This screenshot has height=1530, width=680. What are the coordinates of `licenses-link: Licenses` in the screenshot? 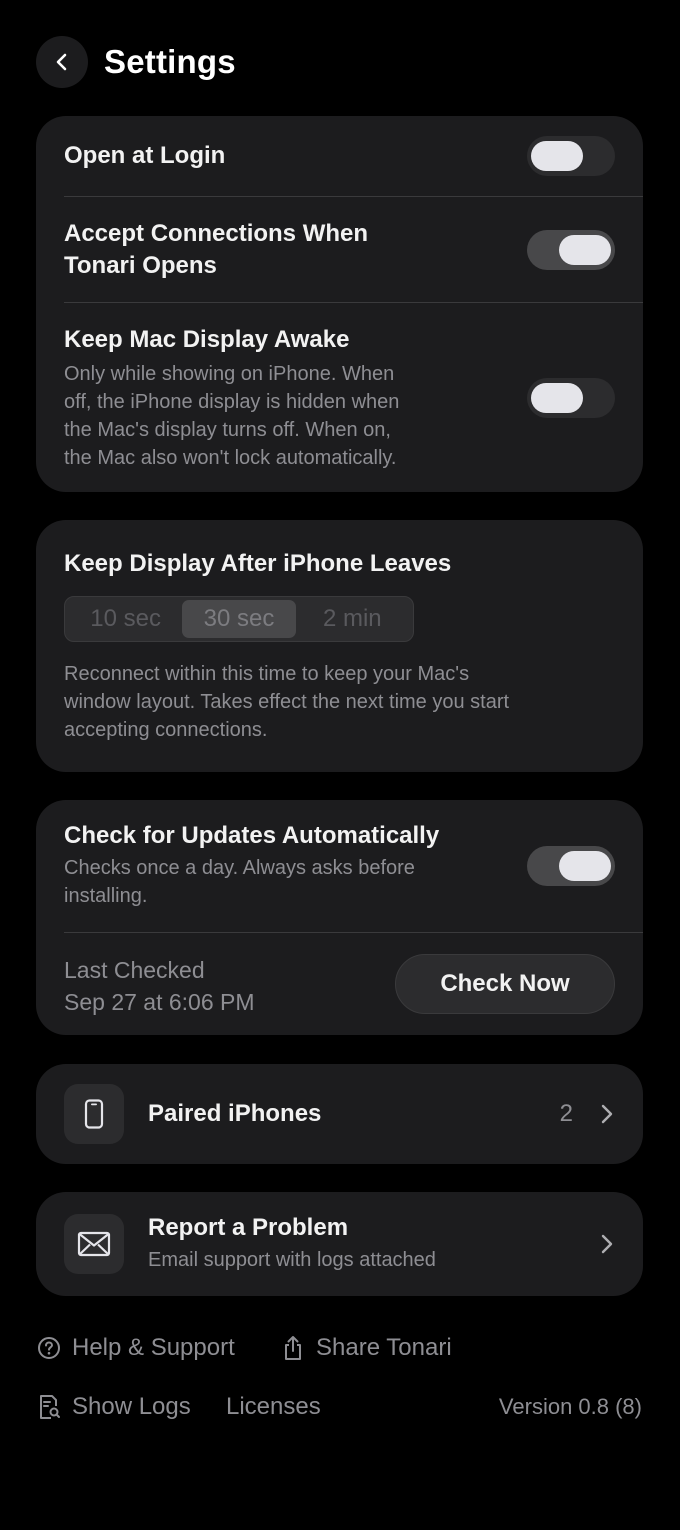 It's located at (273, 1407).